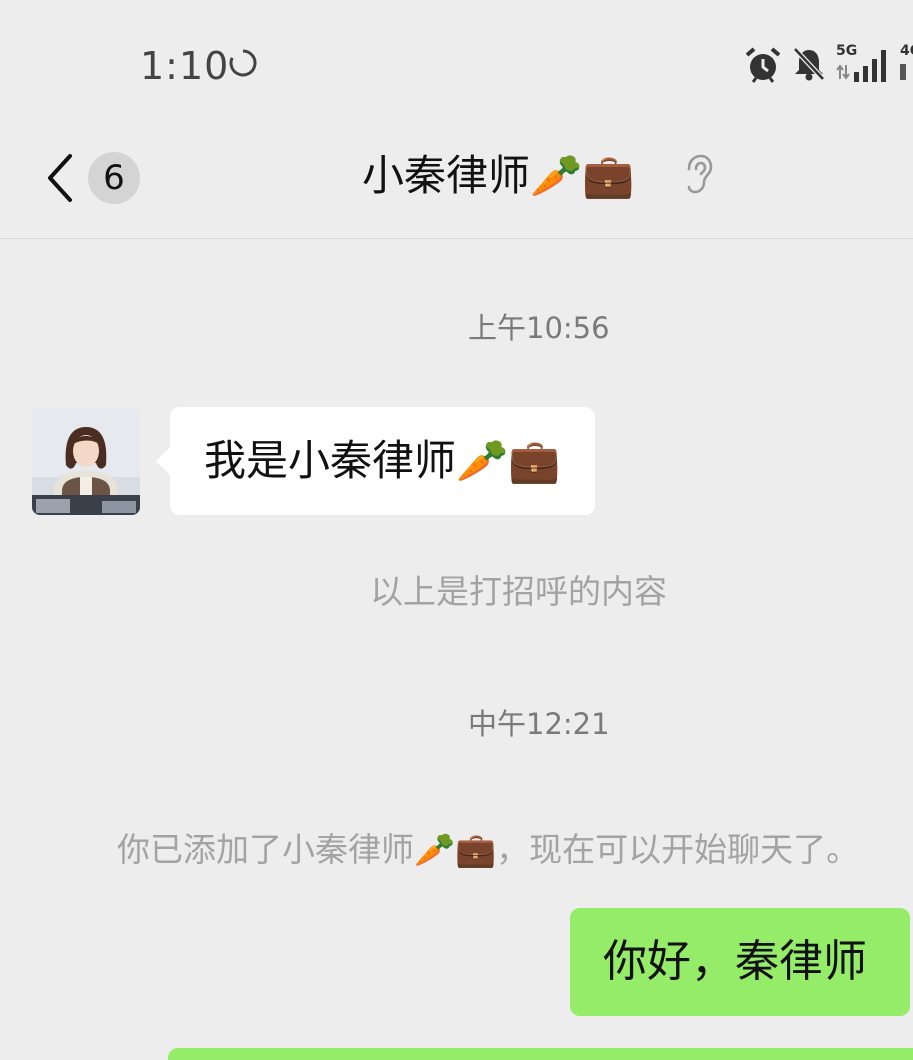 Image resolution: width=913 pixels, height=1060 pixels. What do you see at coordinates (114, 178) in the screenshot?
I see `unread-count-badge: 6` at bounding box center [114, 178].